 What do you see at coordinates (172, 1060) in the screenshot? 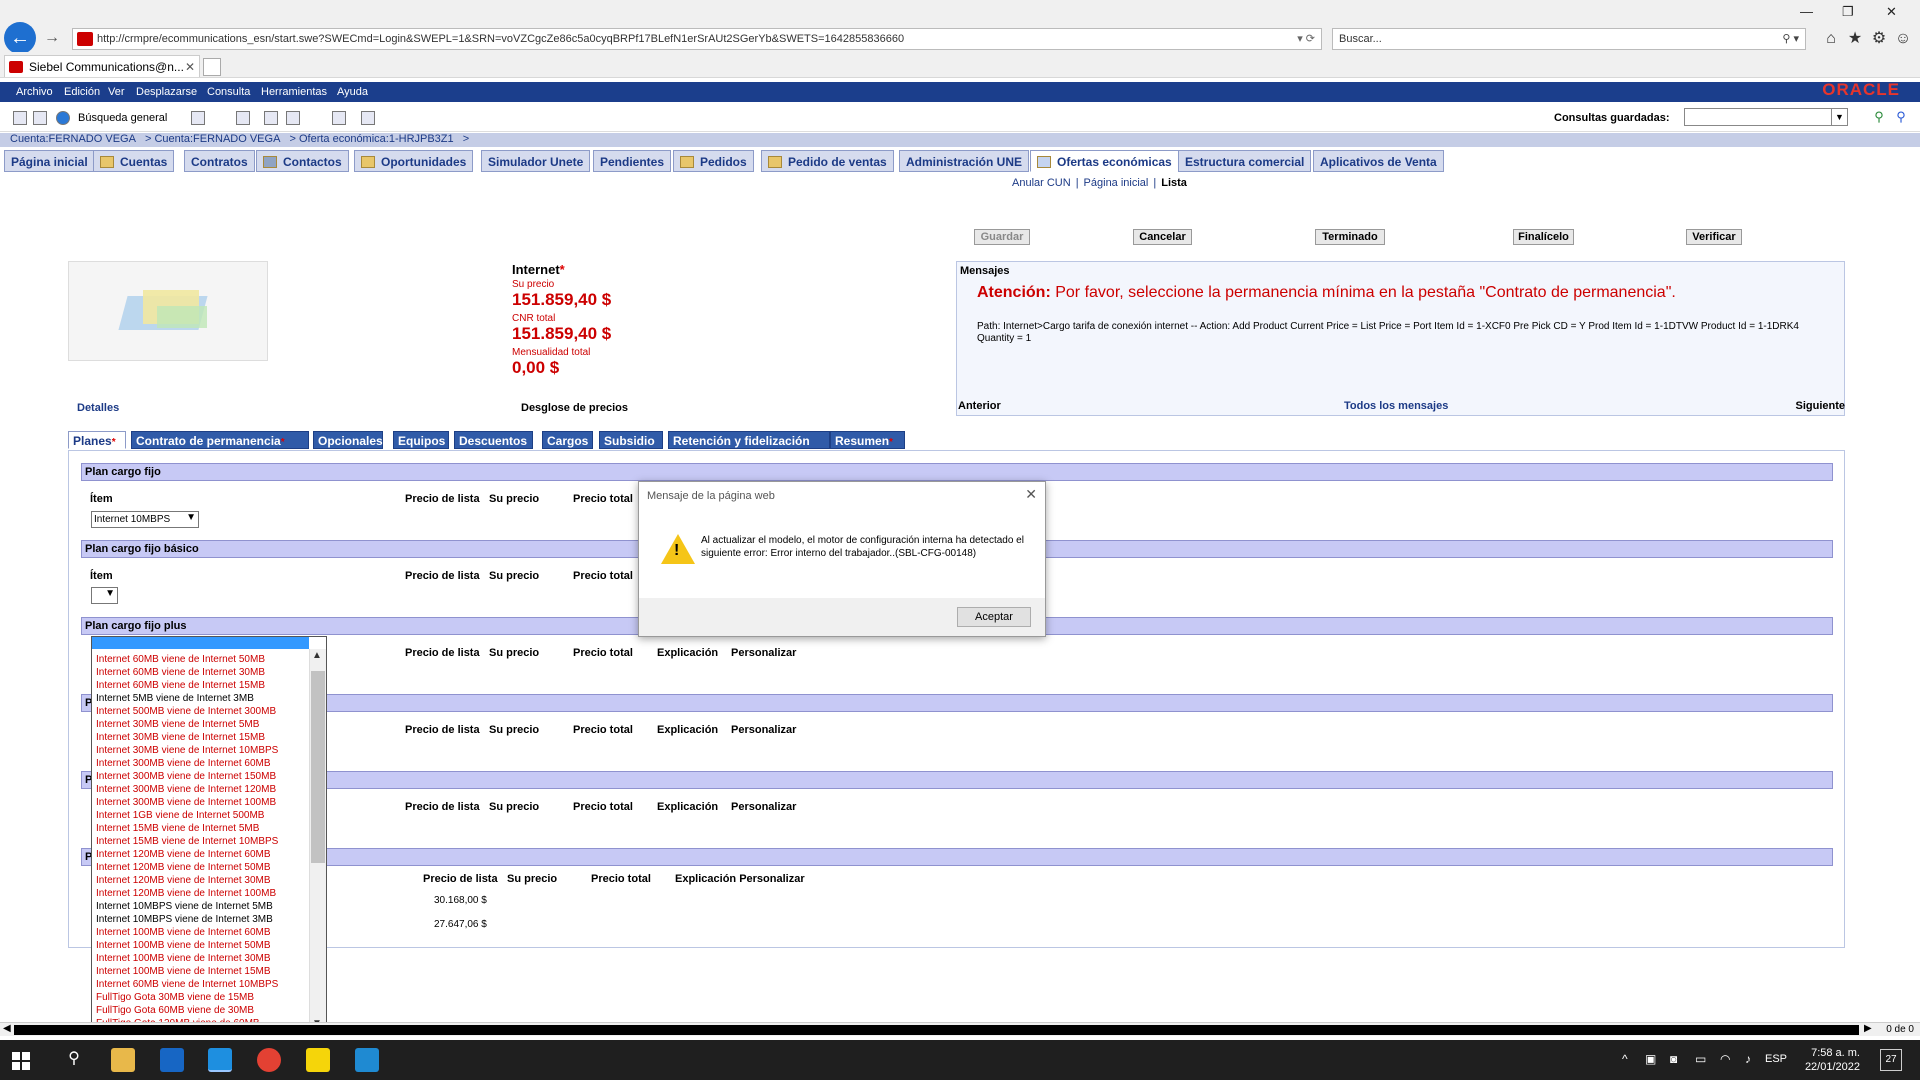
I see `outlook-icon` at bounding box center [172, 1060].